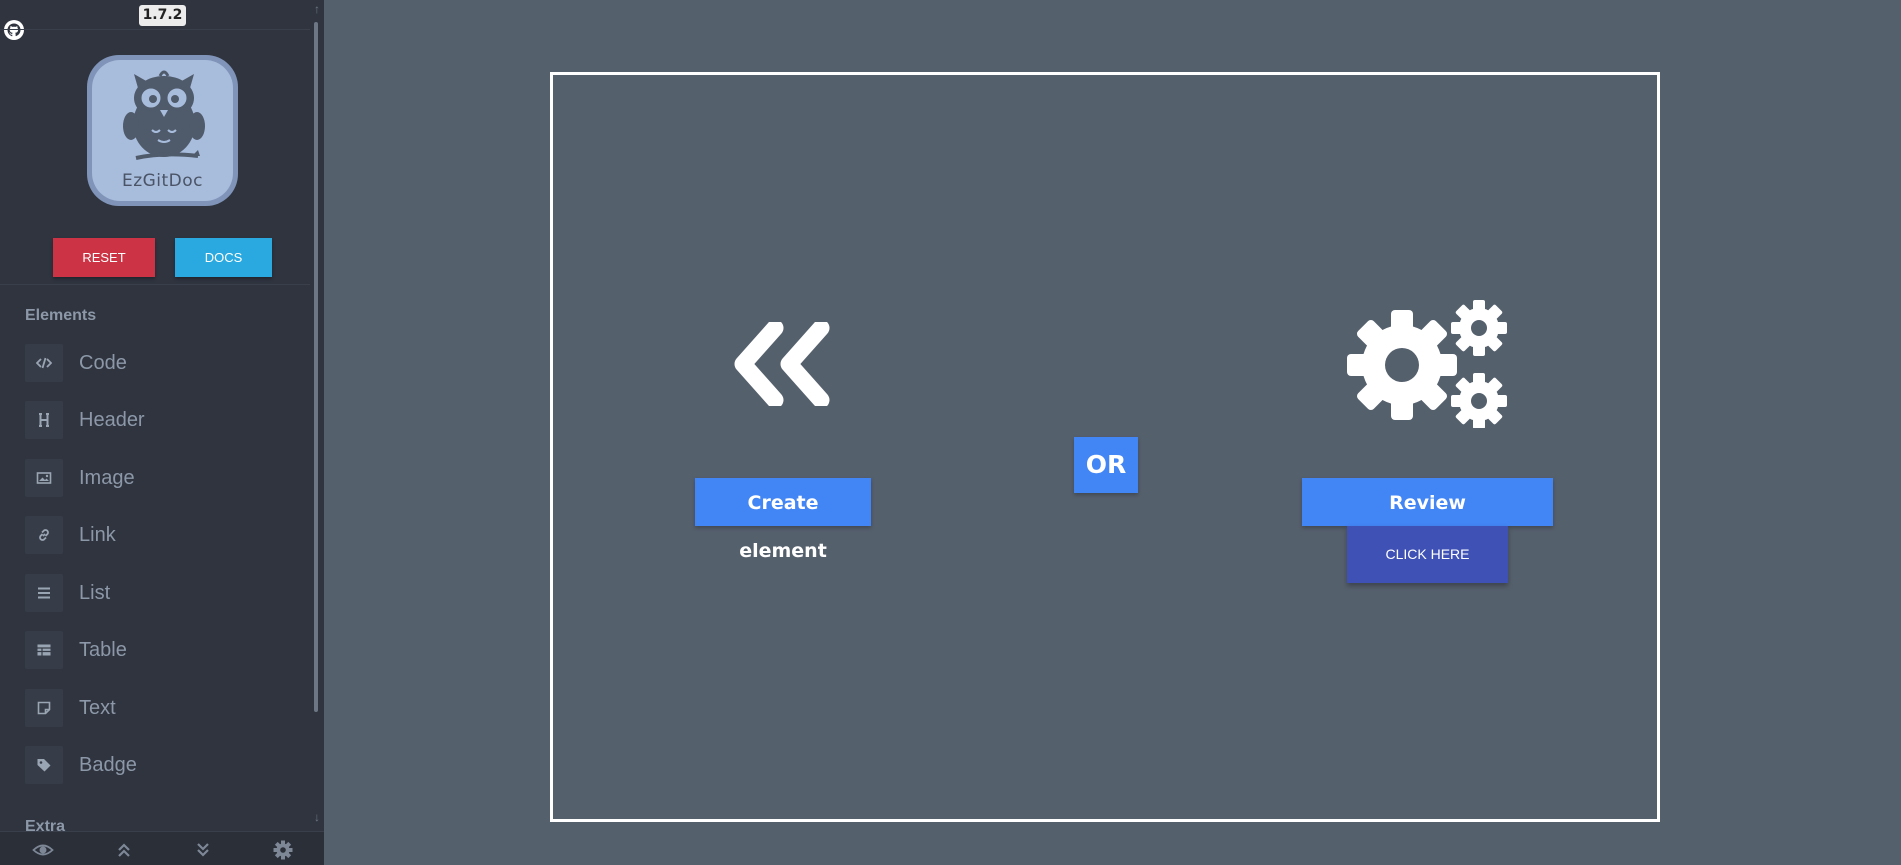 The width and height of the screenshot is (1901, 865). I want to click on element-item-link: Link, so click(160, 535).